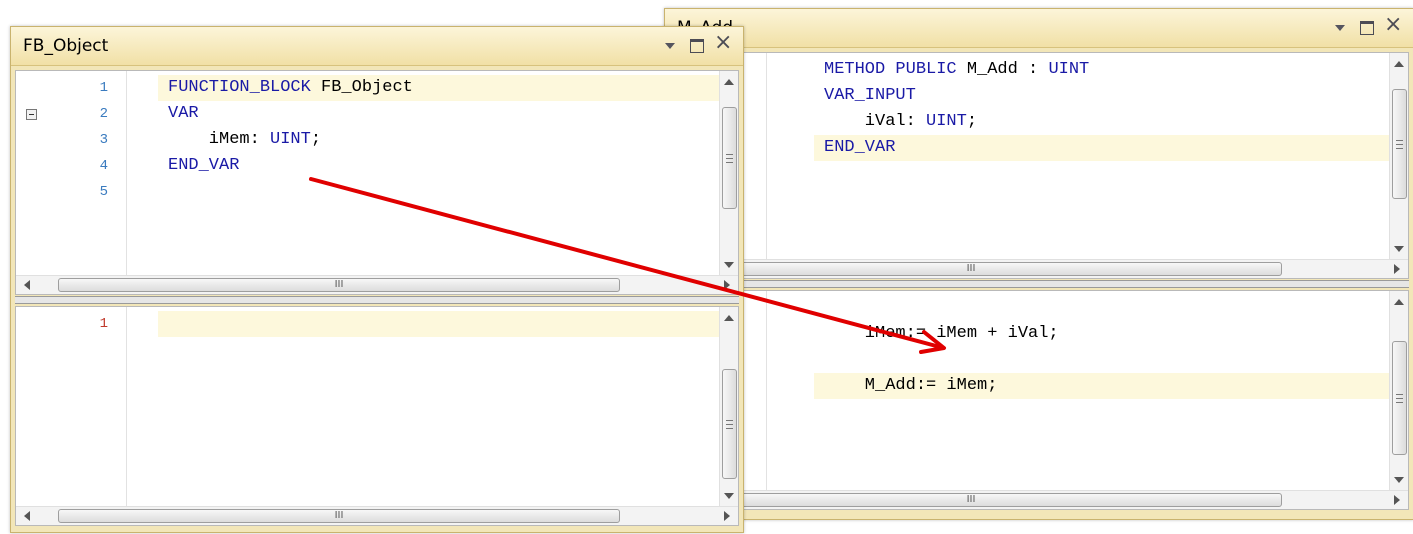 This screenshot has width=1413, height=534. Describe the element at coordinates (103, 192) in the screenshot. I see `line-number: 5` at that location.